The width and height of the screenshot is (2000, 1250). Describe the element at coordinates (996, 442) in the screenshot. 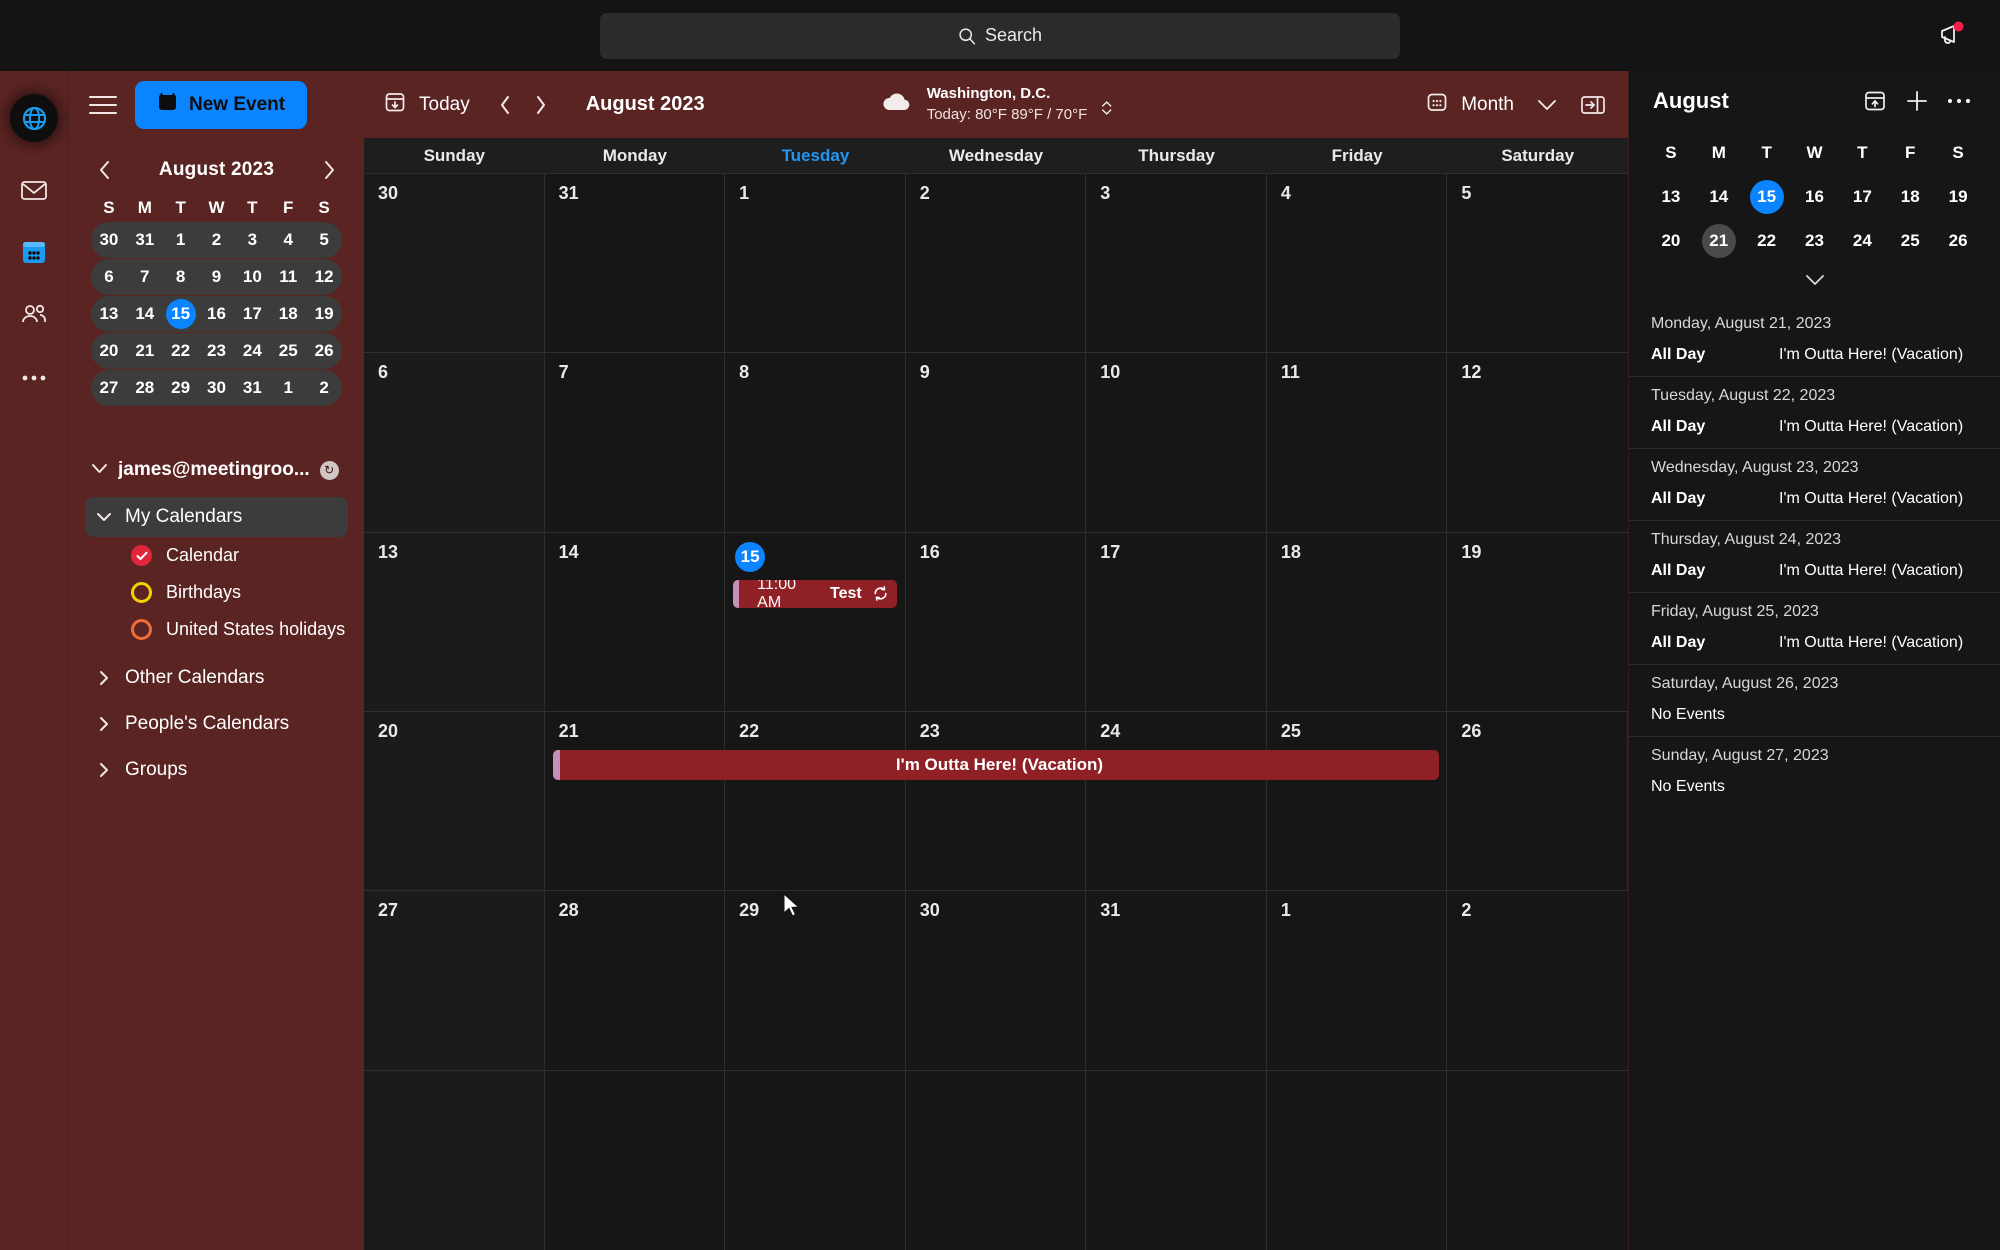

I see `day-cell: 9` at that location.